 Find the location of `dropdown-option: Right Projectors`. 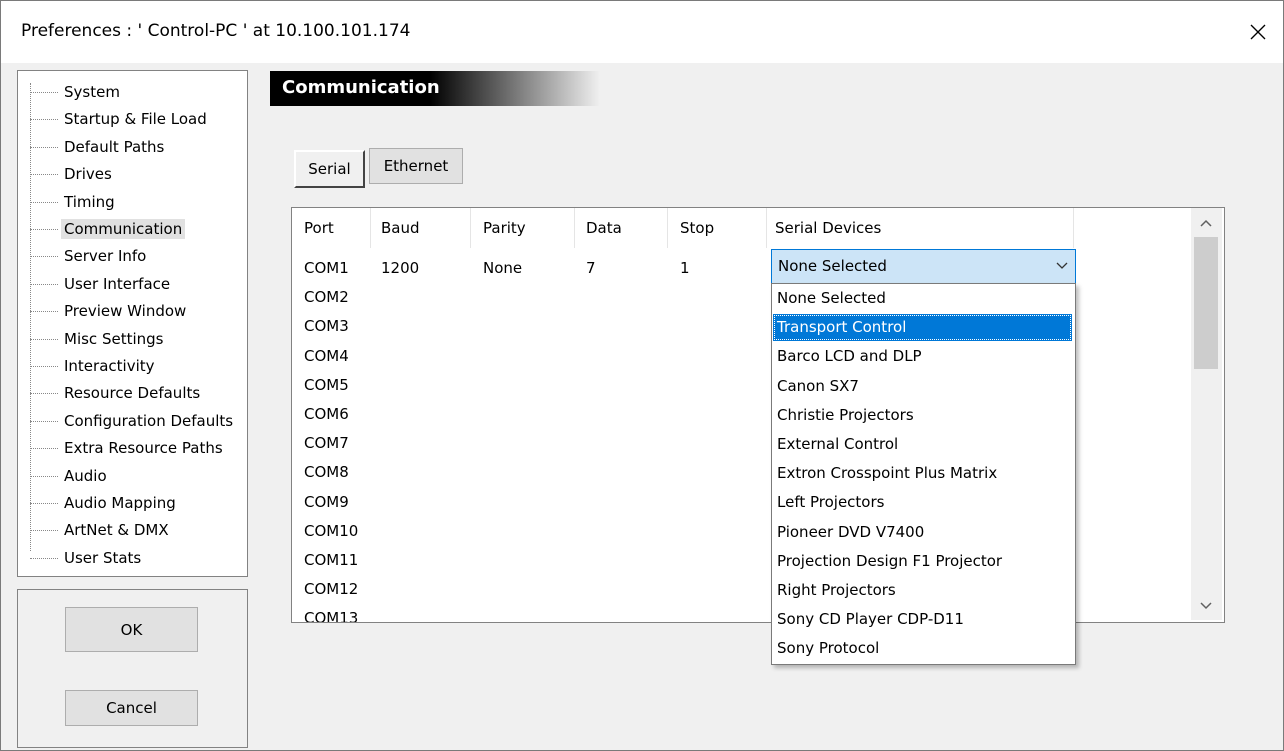

dropdown-option: Right Projectors is located at coordinates (922, 590).